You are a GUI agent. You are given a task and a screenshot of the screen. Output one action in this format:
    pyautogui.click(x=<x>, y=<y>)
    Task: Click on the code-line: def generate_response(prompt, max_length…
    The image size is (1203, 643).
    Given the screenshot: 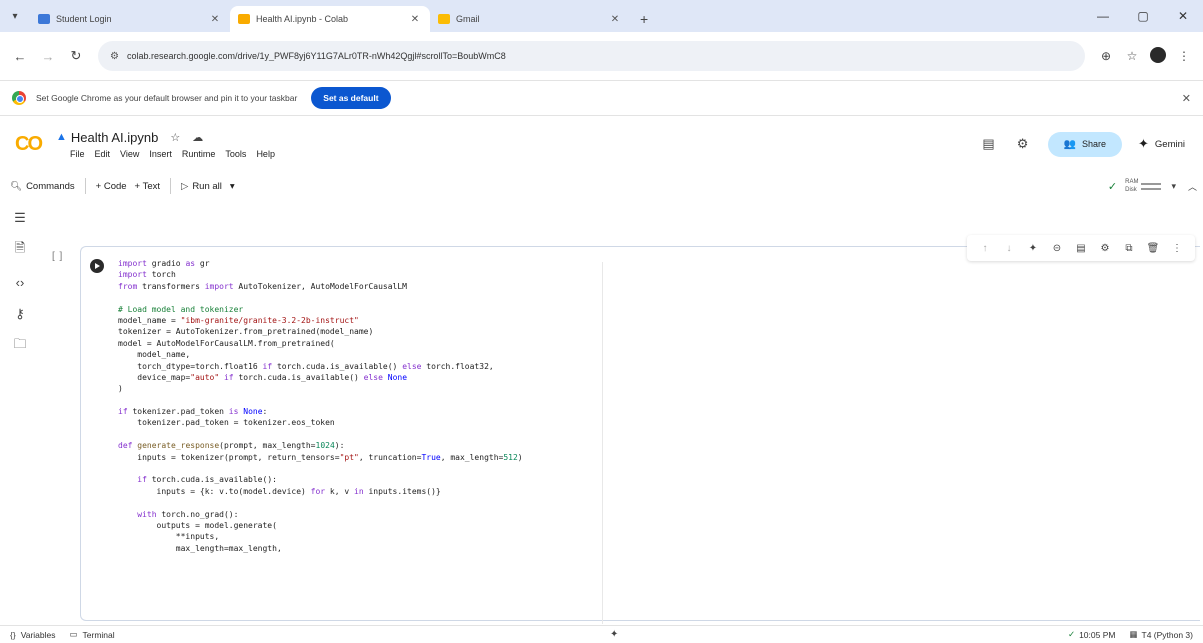 What is the action you would take?
    pyautogui.click(x=231, y=446)
    